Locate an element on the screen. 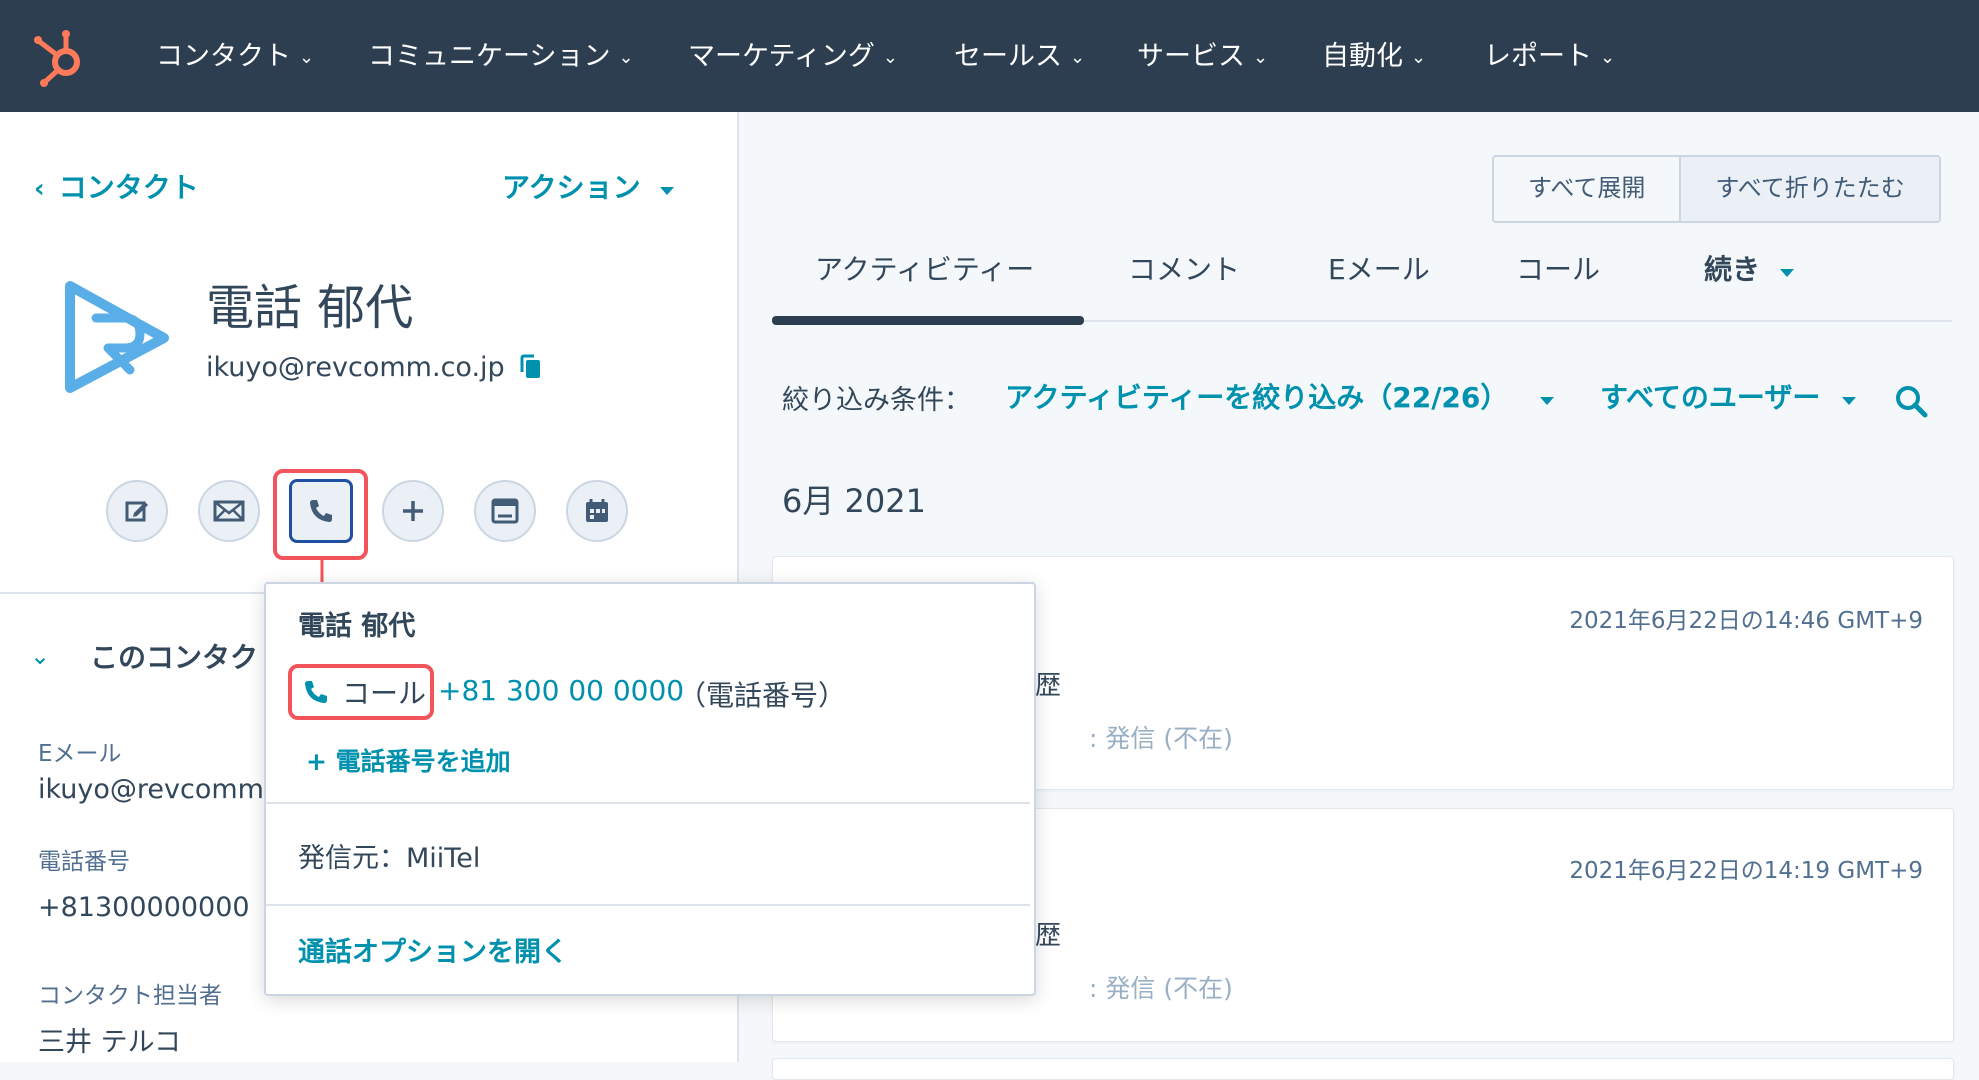 This screenshot has height=1080, width=1979. nav-sales: セールス ⌄ is located at coordinates (1019, 53).